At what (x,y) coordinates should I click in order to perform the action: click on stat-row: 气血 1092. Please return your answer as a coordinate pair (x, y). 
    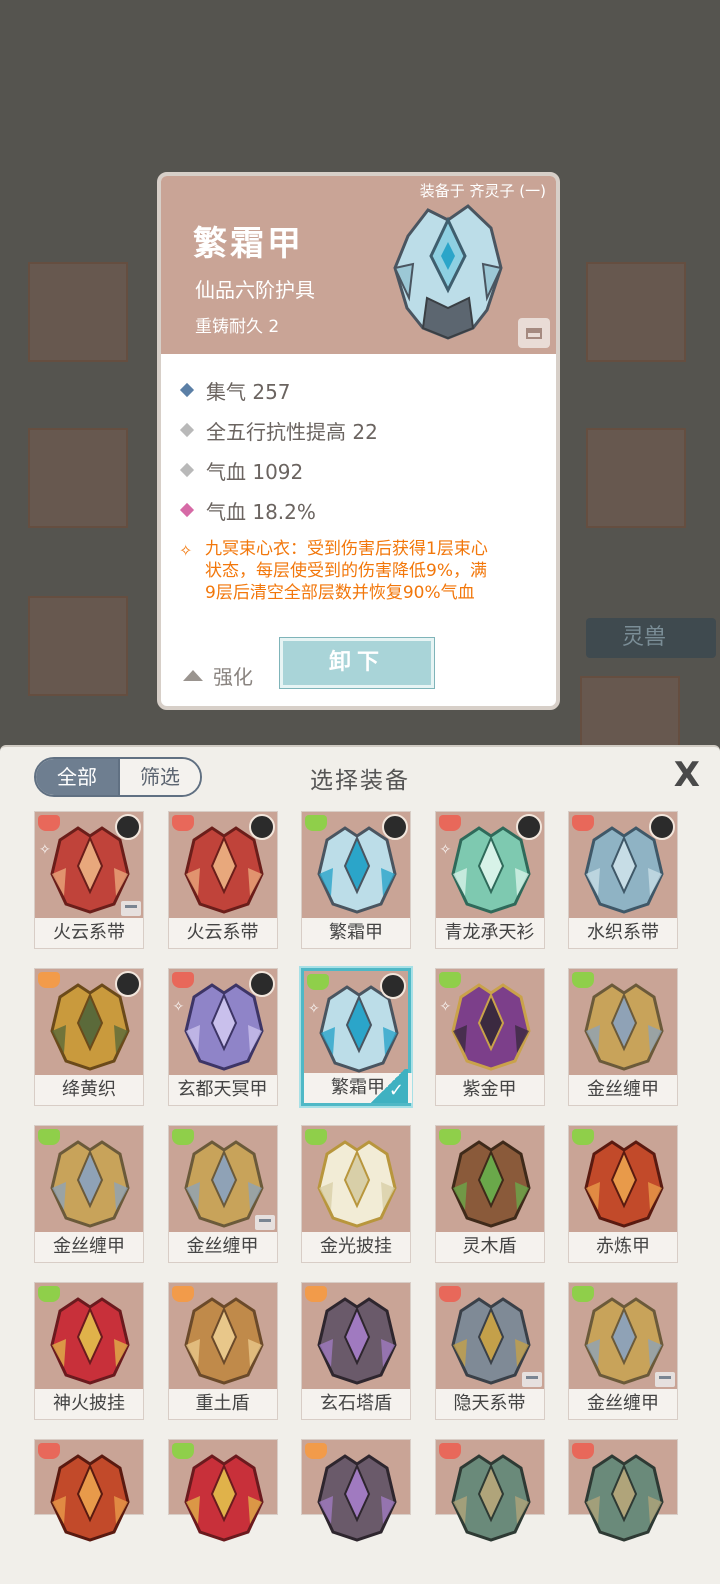
    Looking at the image, I should click on (364, 470).